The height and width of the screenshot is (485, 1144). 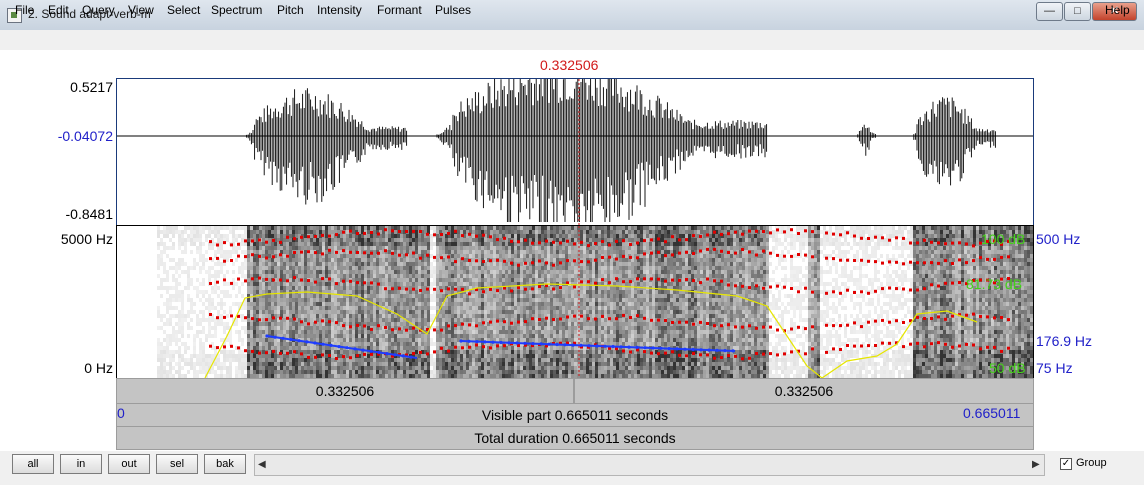 What do you see at coordinates (1054, 368) in the screenshot?
I see `pitch-min-label: 75 Hz` at bounding box center [1054, 368].